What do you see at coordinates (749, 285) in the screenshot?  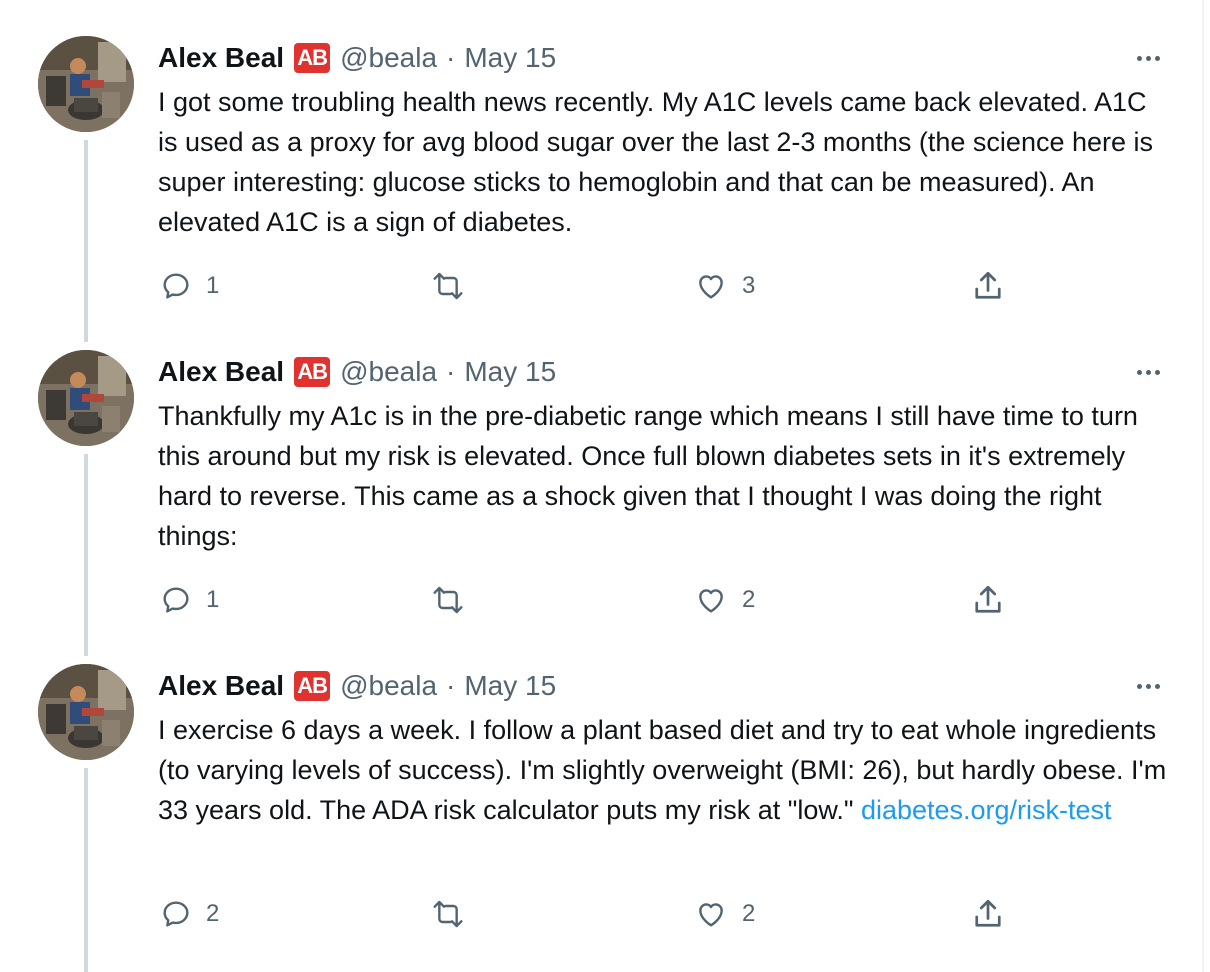 I see `like-count: 3` at bounding box center [749, 285].